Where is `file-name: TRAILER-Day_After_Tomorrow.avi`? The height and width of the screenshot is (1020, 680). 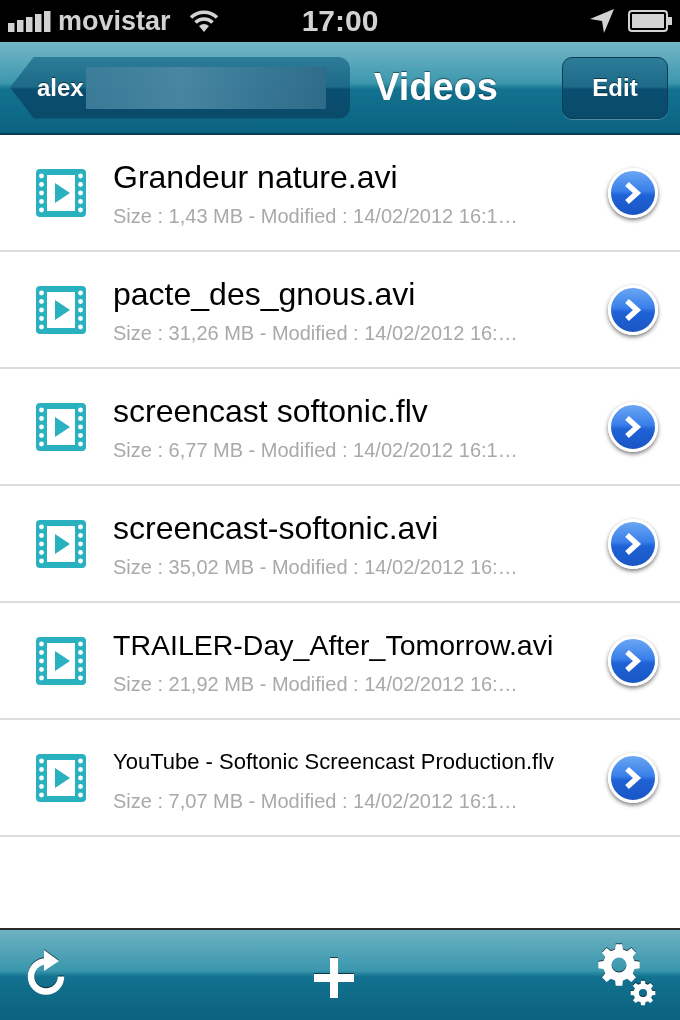
file-name: TRAILER-Day_After_Tomorrow.avi is located at coordinates (334, 645).